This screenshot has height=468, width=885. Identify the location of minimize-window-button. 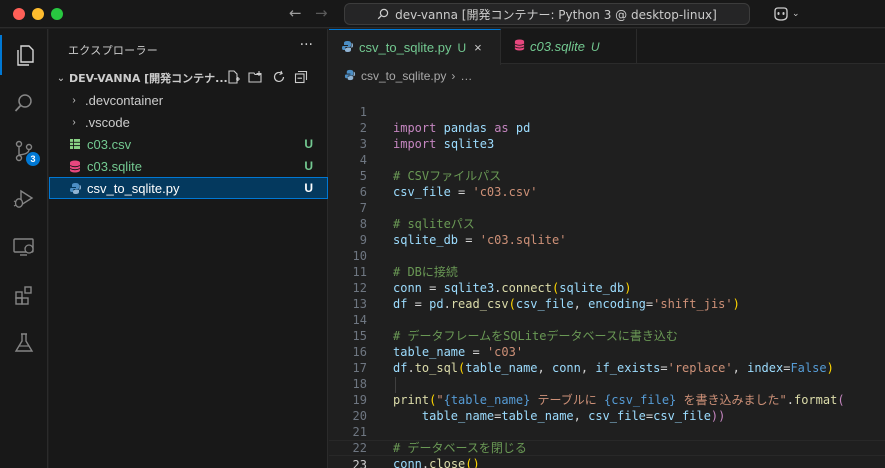
(38, 14).